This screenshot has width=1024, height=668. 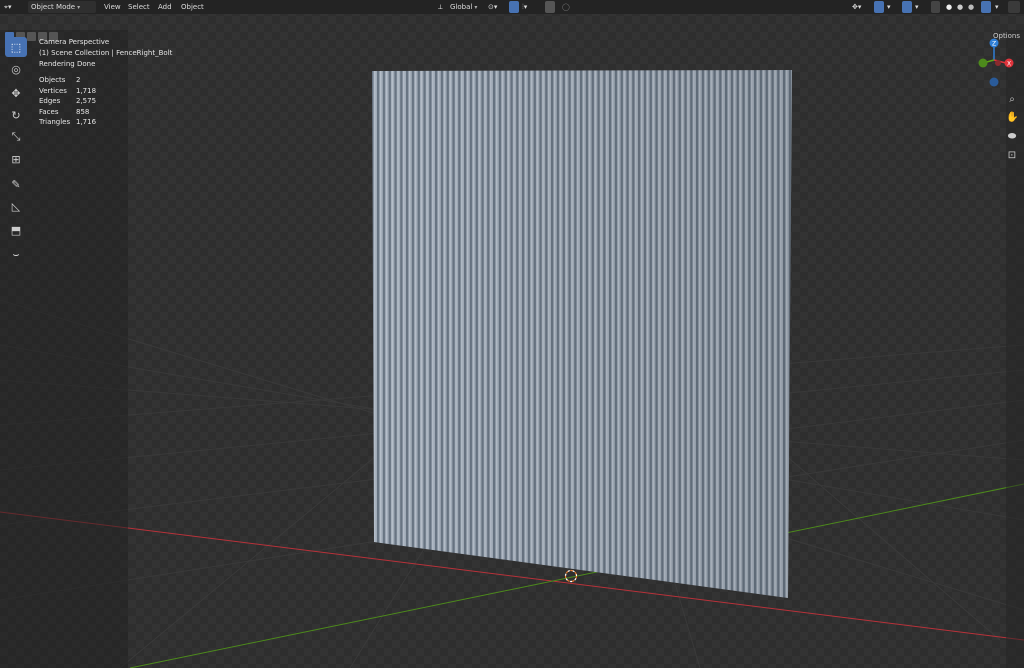 What do you see at coordinates (165, 7) in the screenshot?
I see `menu-add: Add` at bounding box center [165, 7].